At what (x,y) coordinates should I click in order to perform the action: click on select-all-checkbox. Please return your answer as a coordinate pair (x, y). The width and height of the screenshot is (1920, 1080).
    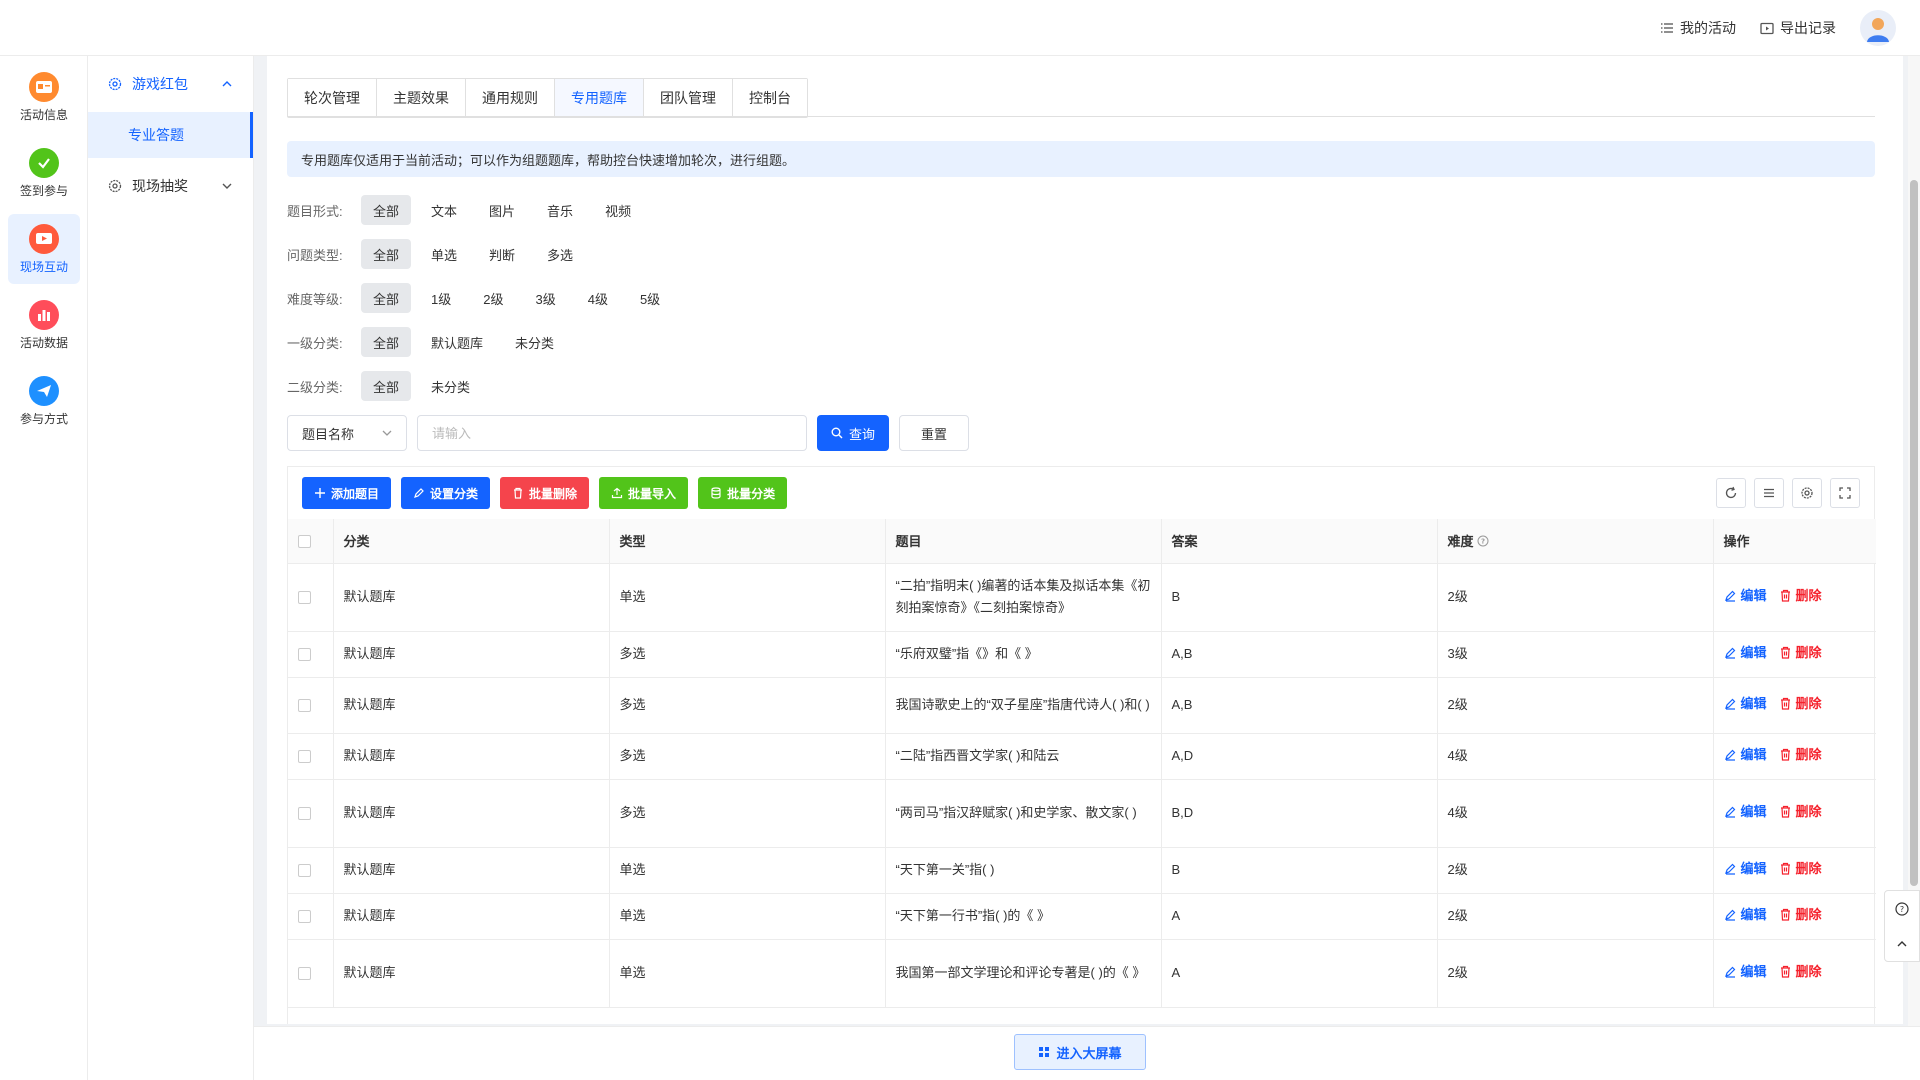
    Looking at the image, I should click on (304, 542).